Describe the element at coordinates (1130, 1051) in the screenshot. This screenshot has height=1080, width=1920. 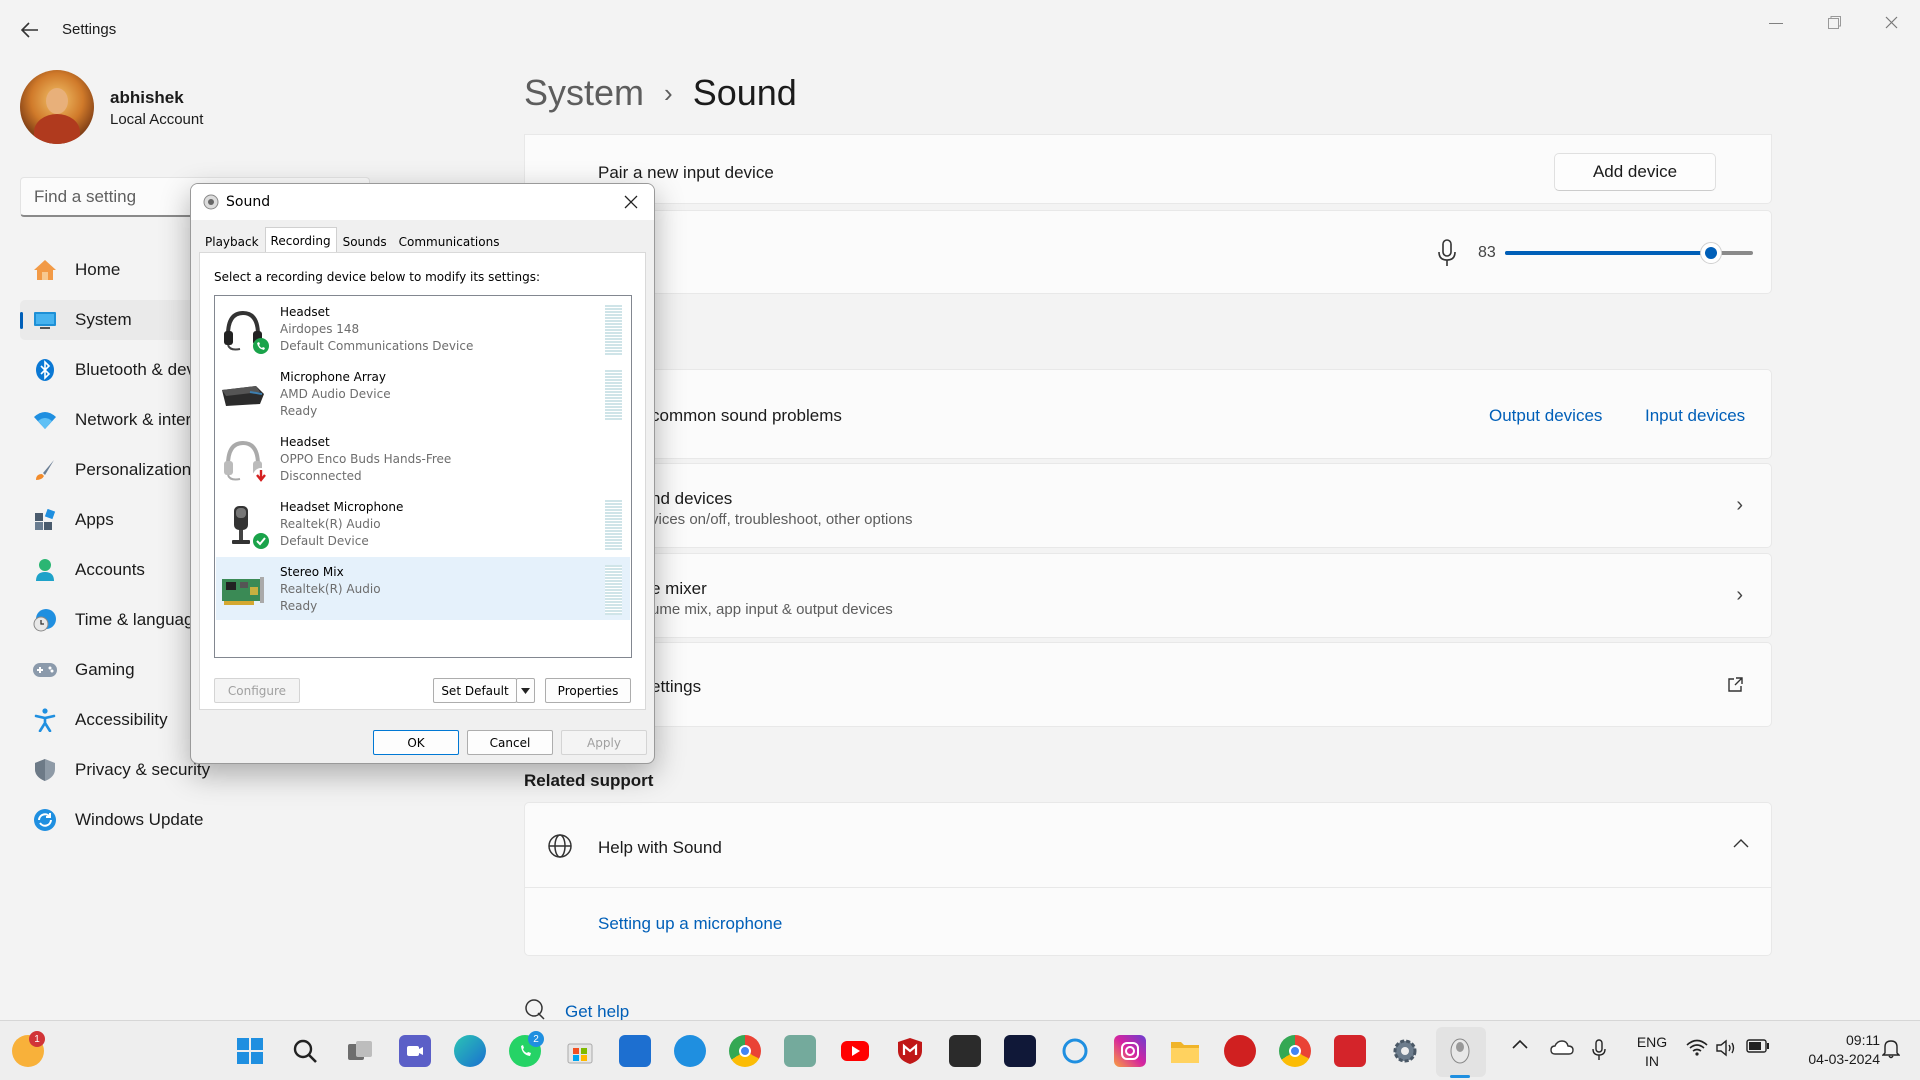
I see `instagram-icon` at that location.